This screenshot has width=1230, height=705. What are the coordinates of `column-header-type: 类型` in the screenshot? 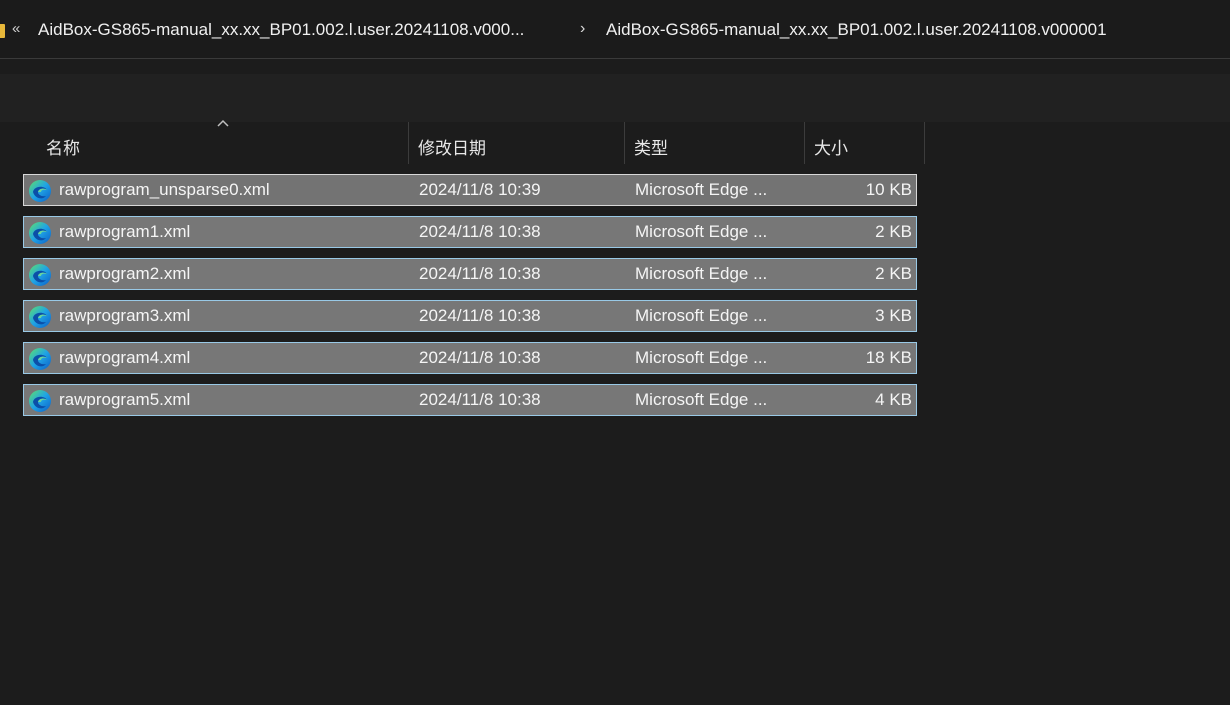 It's located at (651, 146).